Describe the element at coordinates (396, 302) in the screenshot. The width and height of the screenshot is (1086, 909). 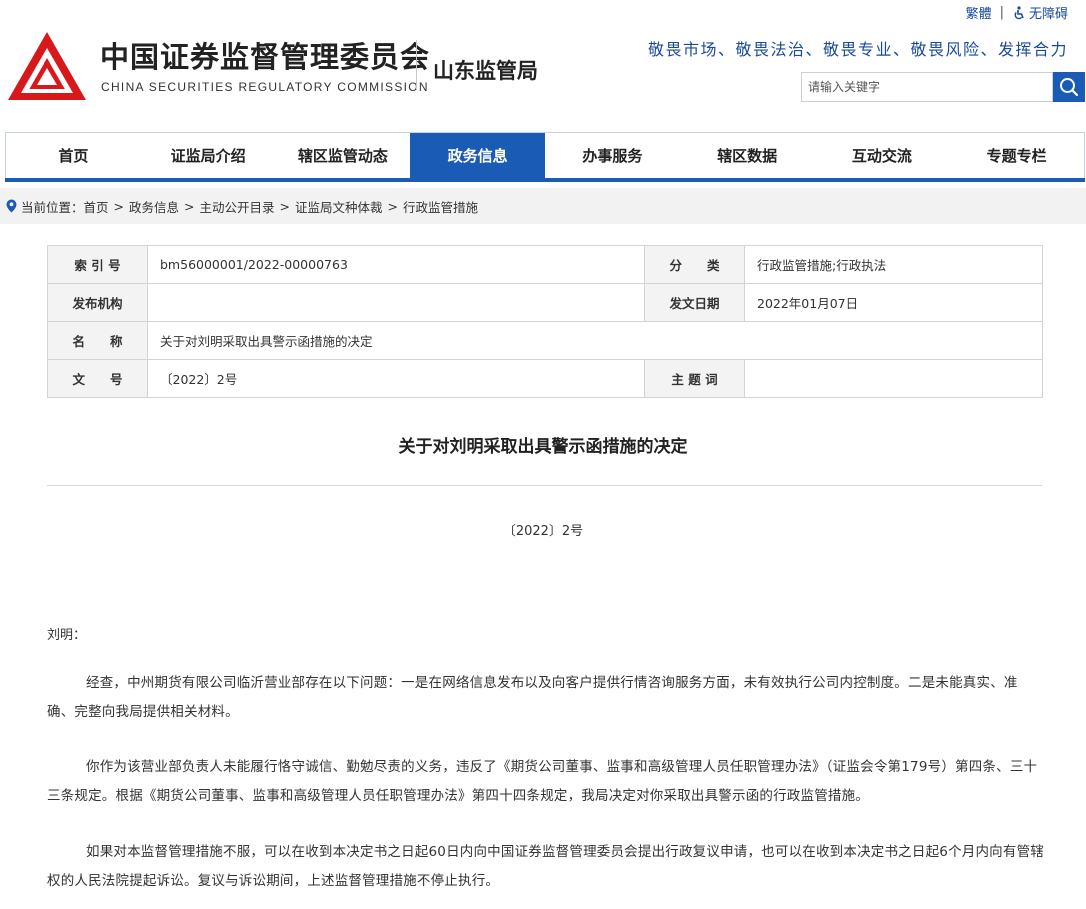
I see `issuer-value` at that location.